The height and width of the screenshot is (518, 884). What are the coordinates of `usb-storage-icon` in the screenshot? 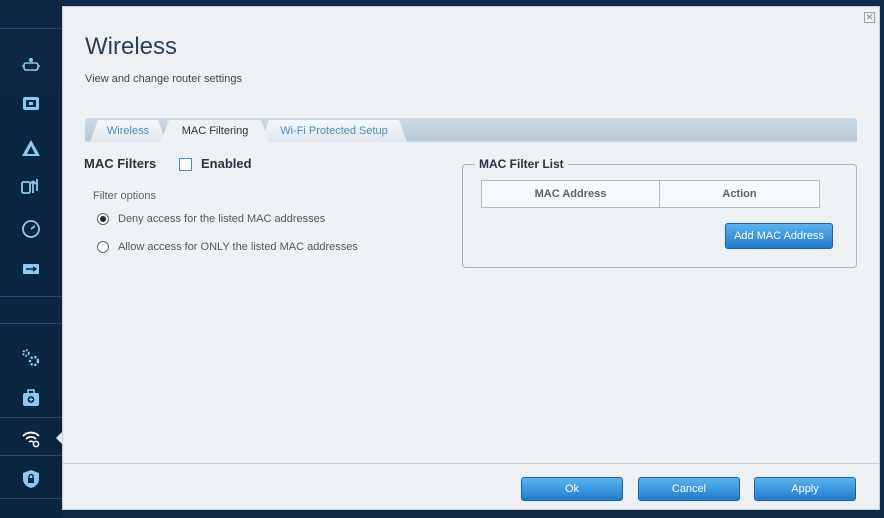 It's located at (31, 269).